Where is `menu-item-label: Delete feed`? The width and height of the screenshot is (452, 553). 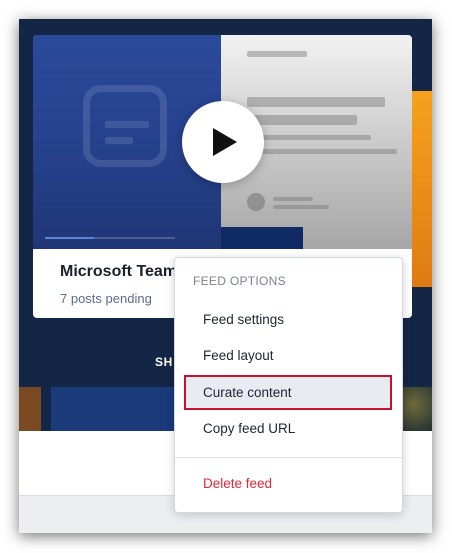
menu-item-label: Delete feed is located at coordinates (238, 483).